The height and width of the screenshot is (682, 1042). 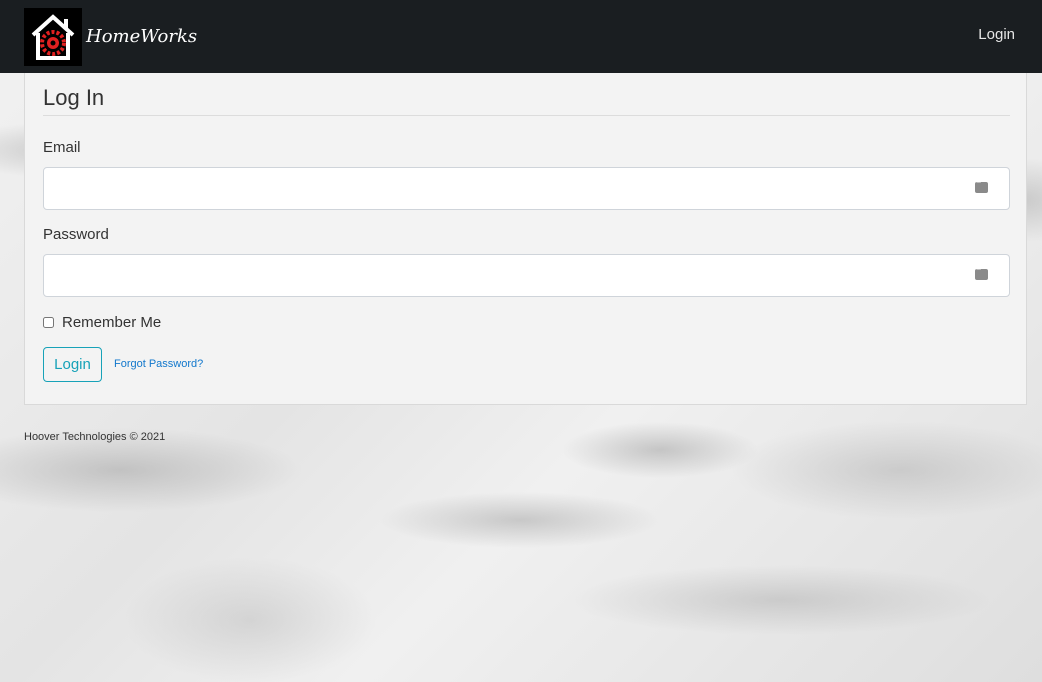 I want to click on brand: HomeWorks, so click(x=111, y=36).